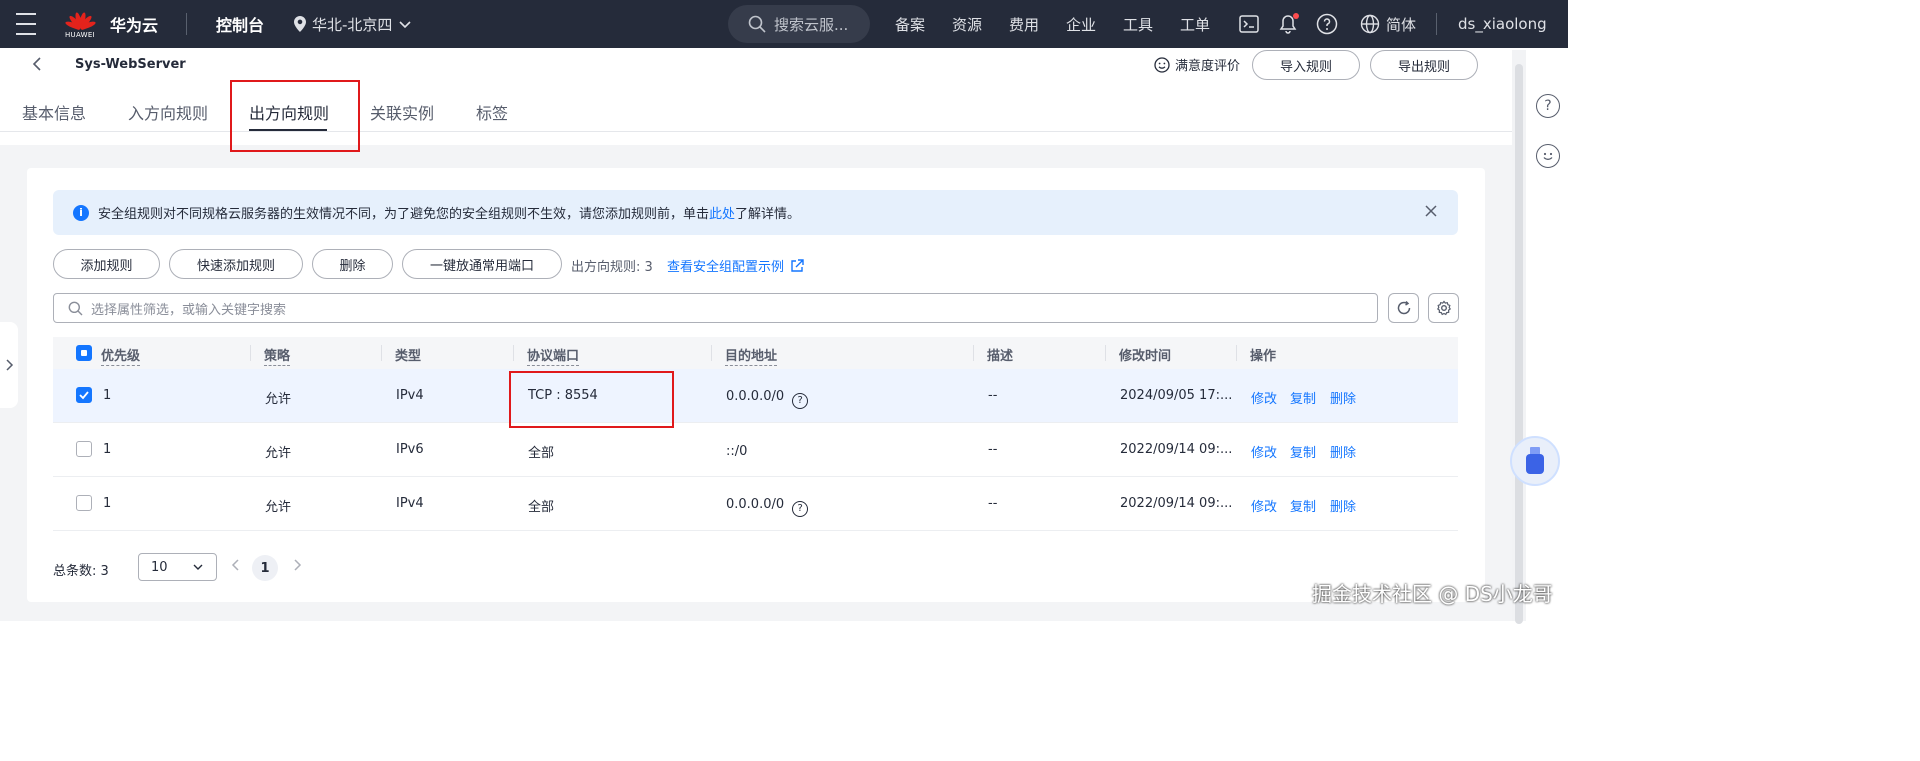 Image resolution: width=1920 pixels, height=761 pixels. I want to click on open-common-ports-button: 一键放通常用端口, so click(482, 264).